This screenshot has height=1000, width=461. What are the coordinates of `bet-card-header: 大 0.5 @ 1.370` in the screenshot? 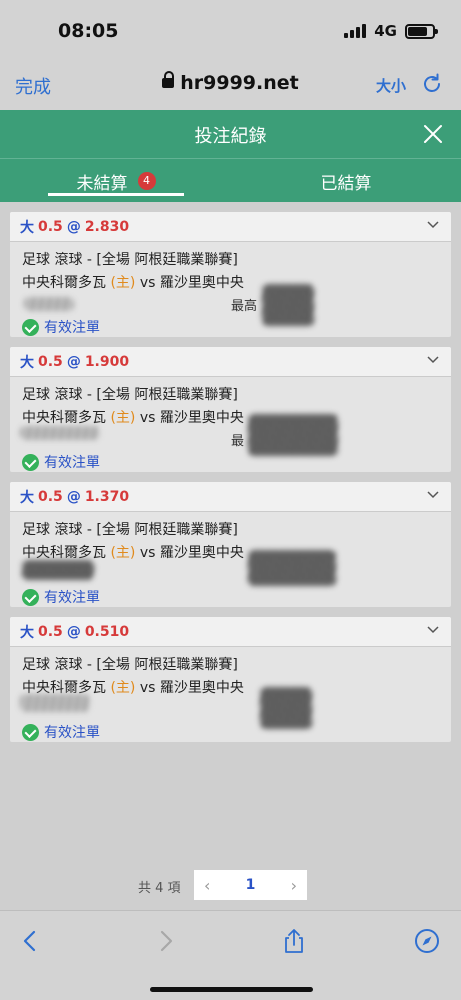 It's located at (230, 497).